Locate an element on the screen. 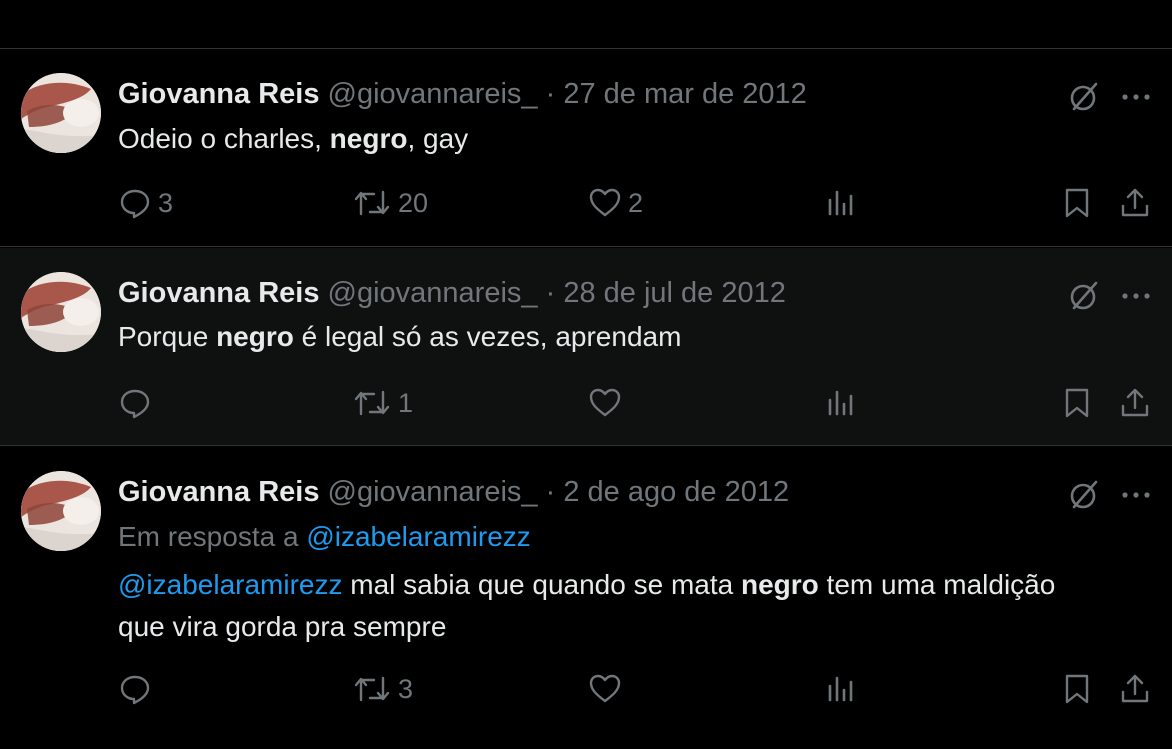 Image resolution: width=1172 pixels, height=749 pixels. retweet-button: 20 is located at coordinates (390, 203).